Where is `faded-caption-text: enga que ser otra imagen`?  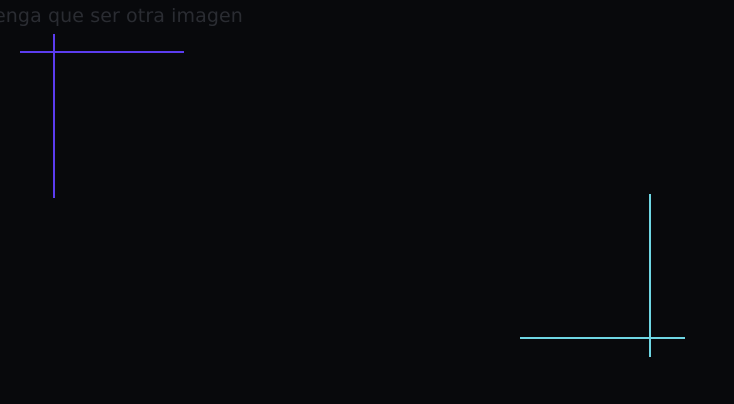 faded-caption-text: enga que ser otra imagen is located at coordinates (121, 16).